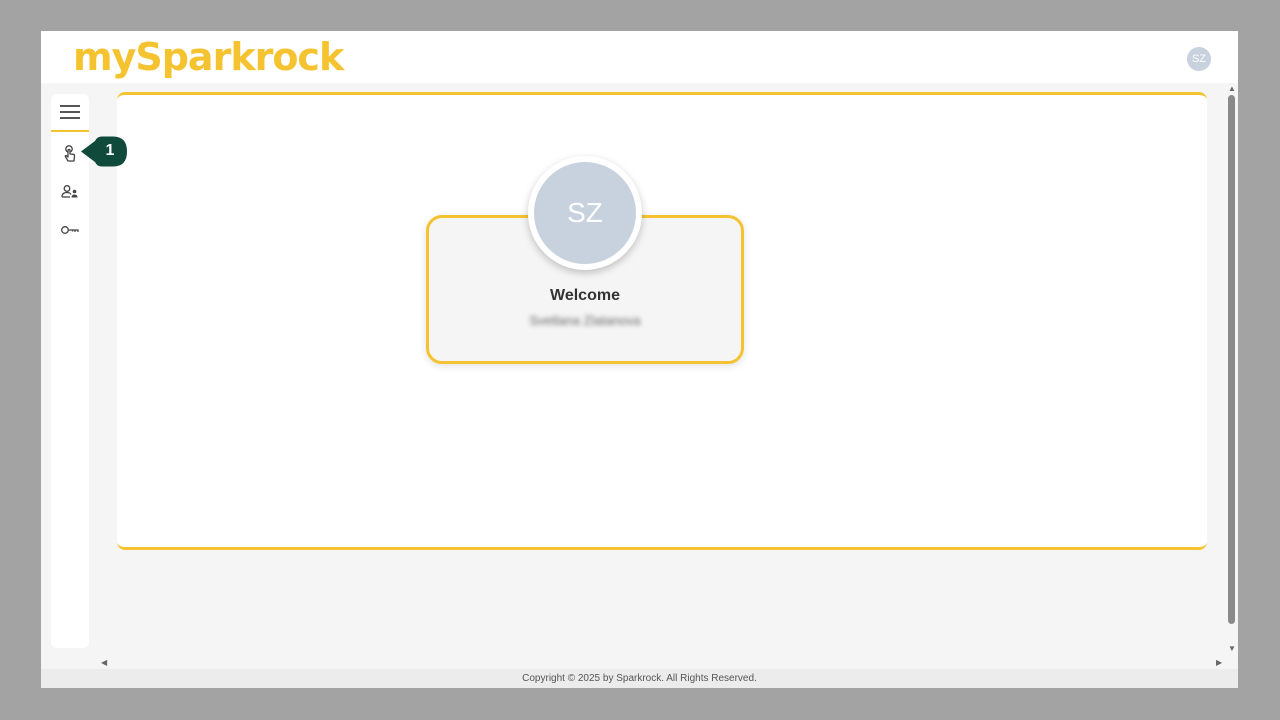 The image size is (1280, 720). I want to click on callout-number: 1, so click(110, 150).